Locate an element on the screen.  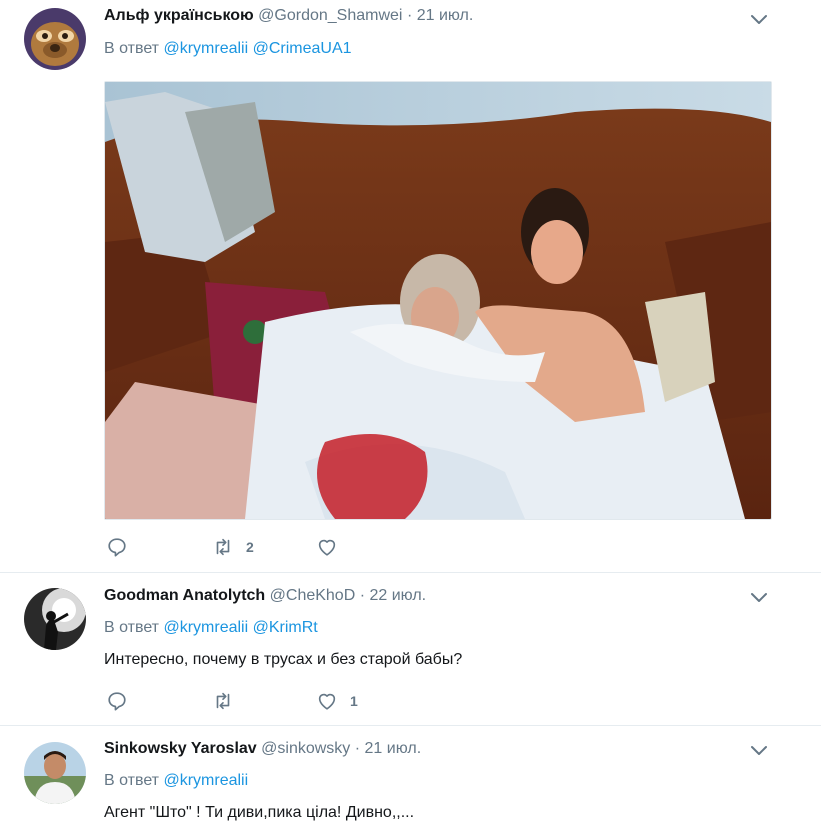
author-name: Альф українською is located at coordinates (179, 15).